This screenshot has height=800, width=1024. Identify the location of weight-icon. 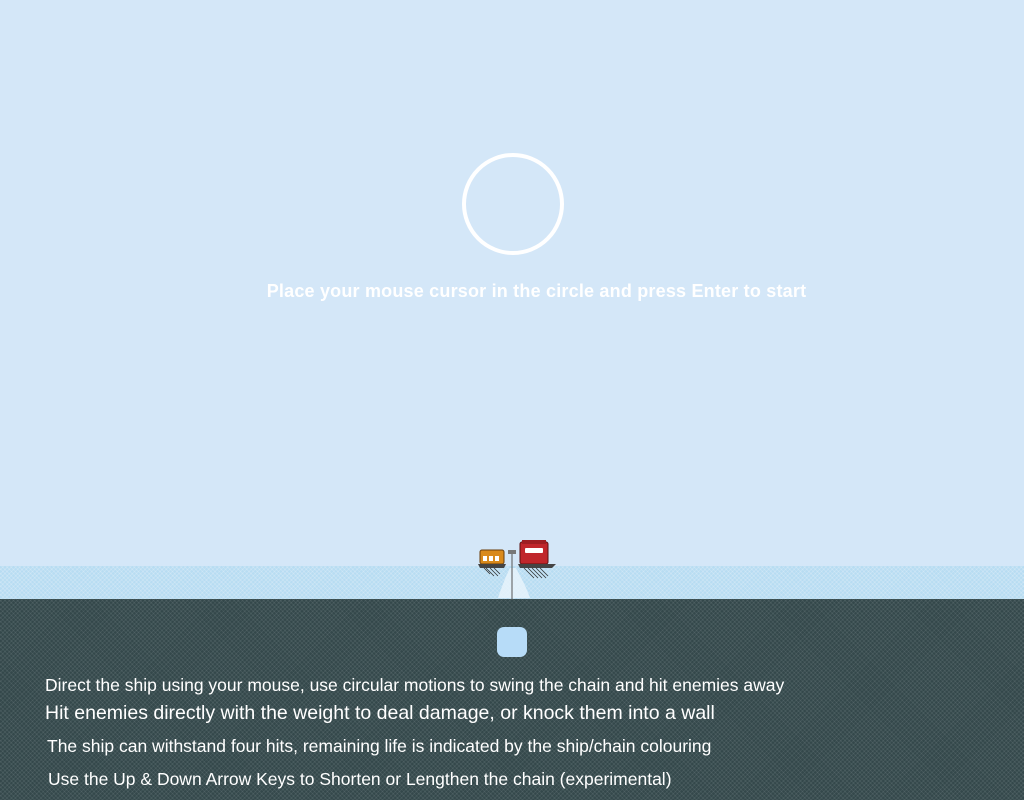
(512, 642).